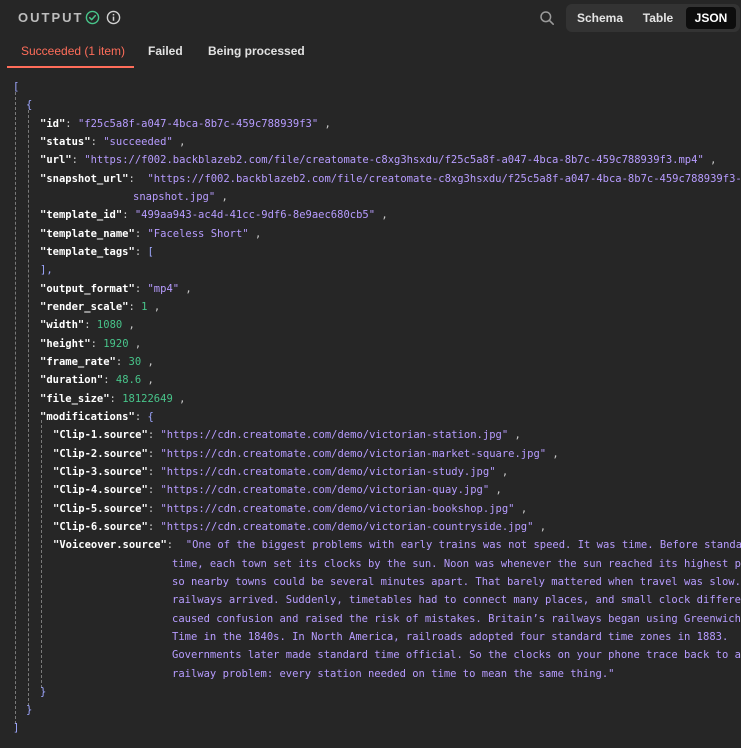 The width and height of the screenshot is (741, 748). What do you see at coordinates (256, 51) in the screenshot?
I see `tab-being-processed: Being processed` at bounding box center [256, 51].